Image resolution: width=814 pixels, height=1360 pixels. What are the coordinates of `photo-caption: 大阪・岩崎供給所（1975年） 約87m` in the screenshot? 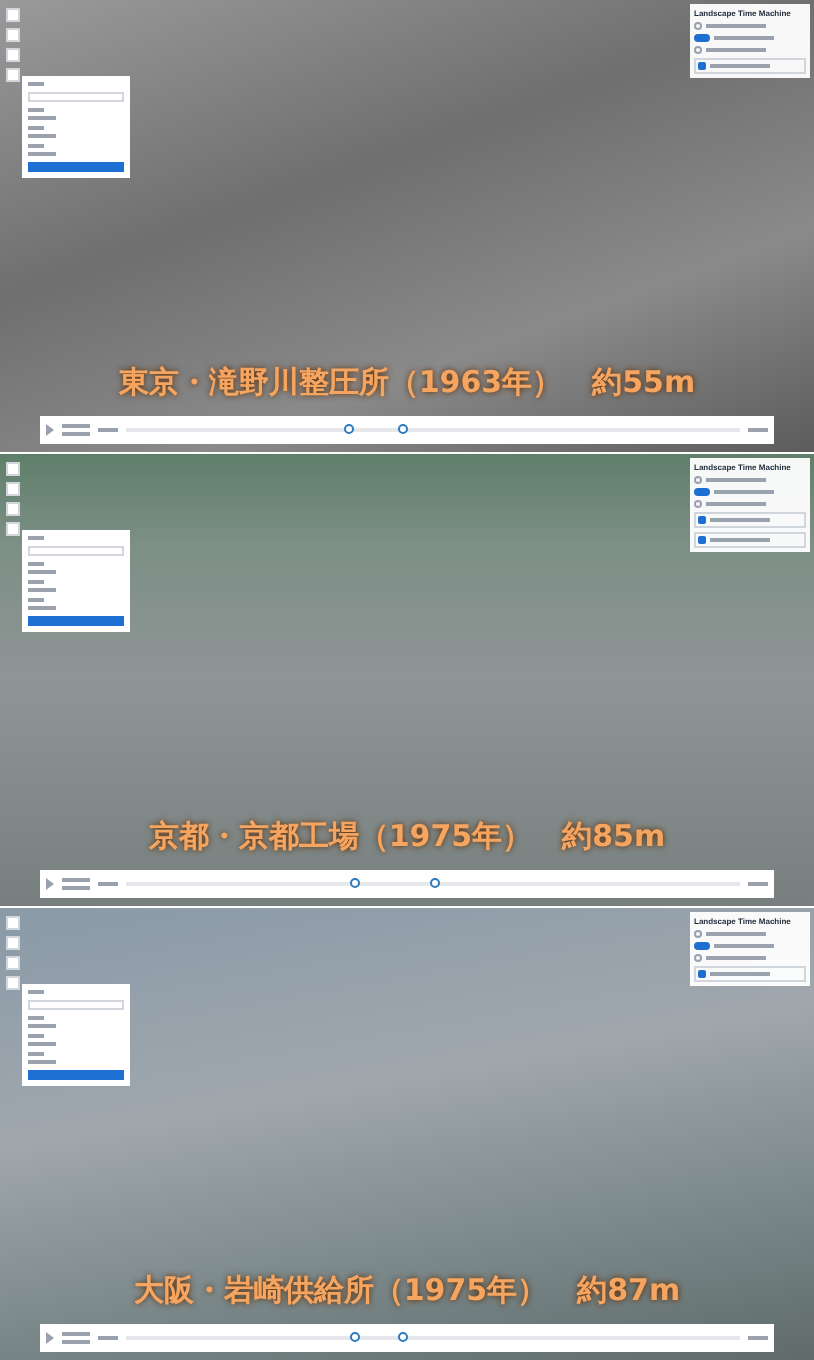 It's located at (407, 1290).